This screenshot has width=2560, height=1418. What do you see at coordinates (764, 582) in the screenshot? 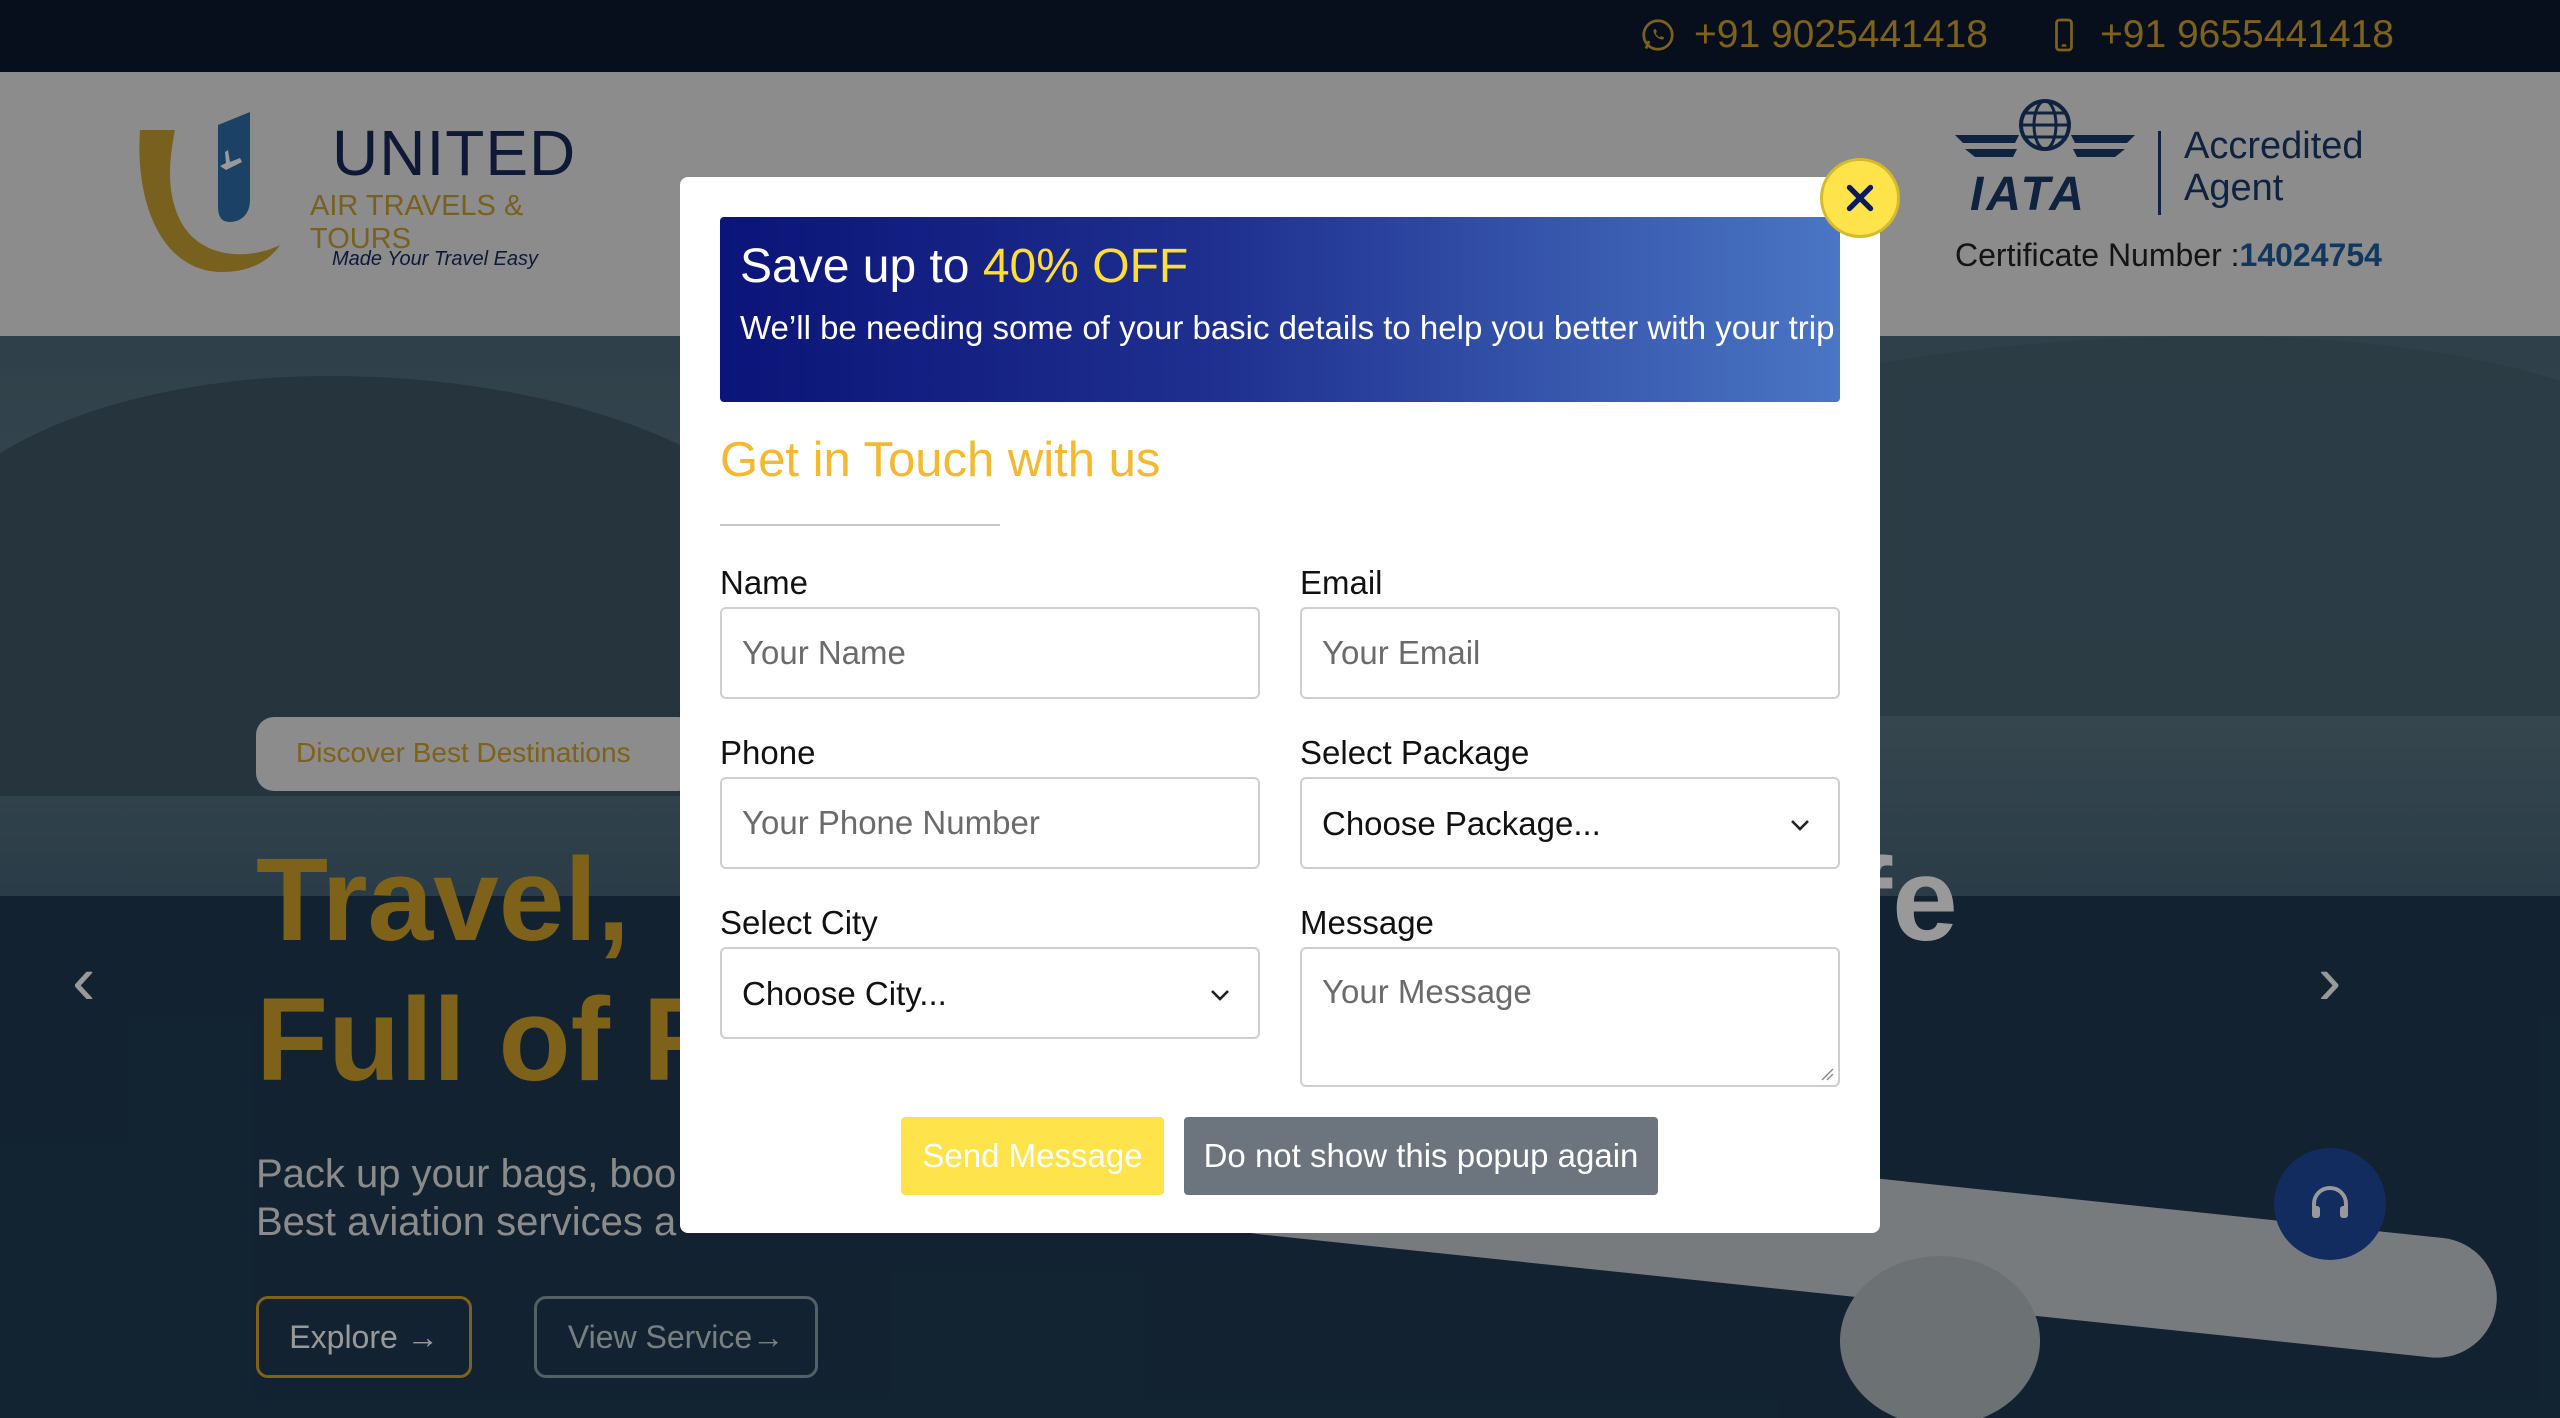
I see `name-label: Name` at bounding box center [764, 582].